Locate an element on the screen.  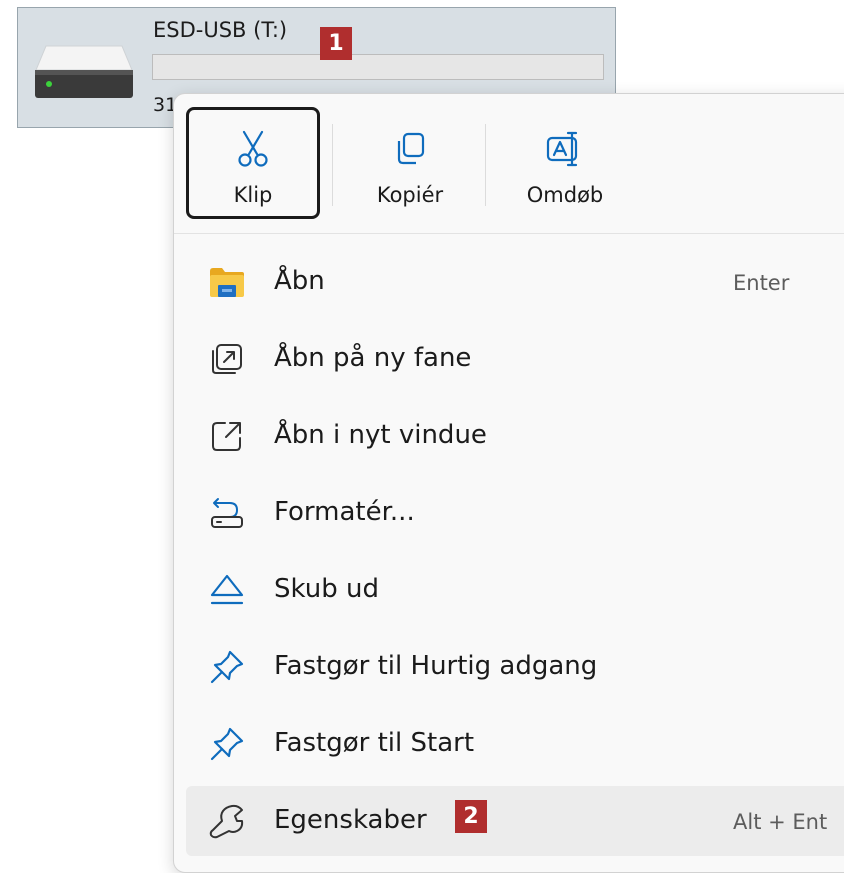
open-new-tab-icon is located at coordinates (227, 359).